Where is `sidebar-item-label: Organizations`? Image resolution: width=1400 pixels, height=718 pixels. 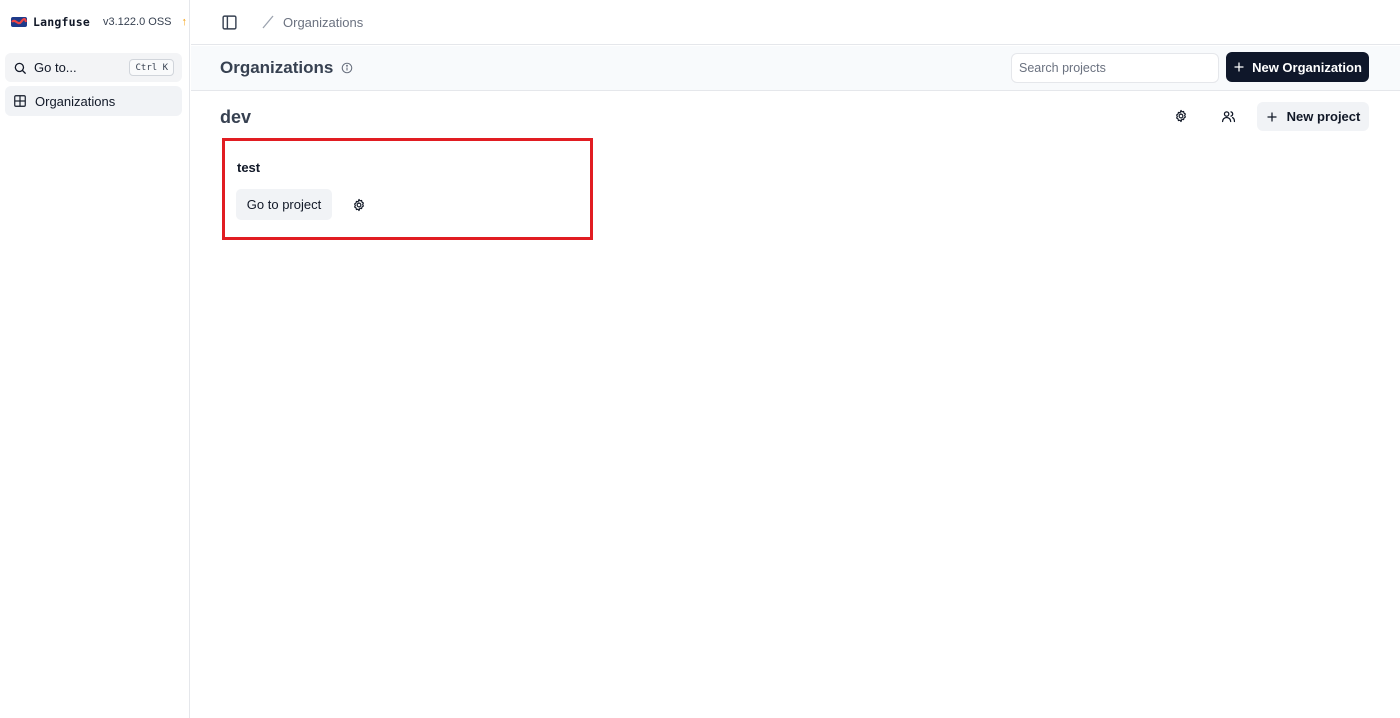
sidebar-item-label: Organizations is located at coordinates (75, 101).